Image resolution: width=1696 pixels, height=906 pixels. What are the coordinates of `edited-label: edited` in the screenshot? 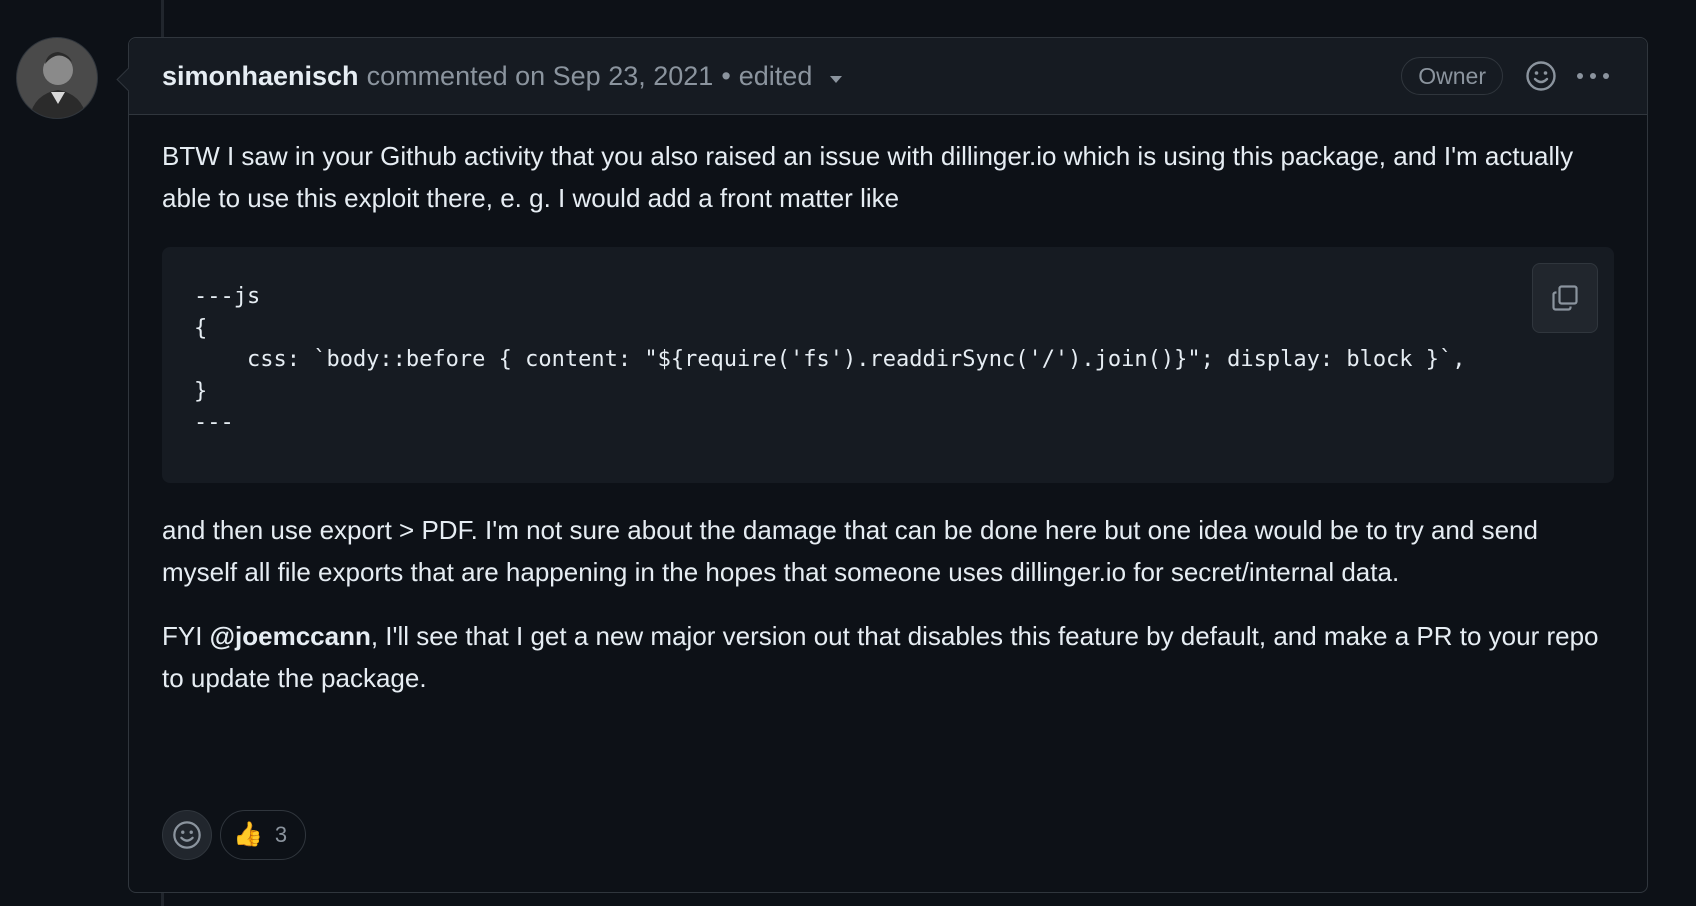 It's located at (775, 75).